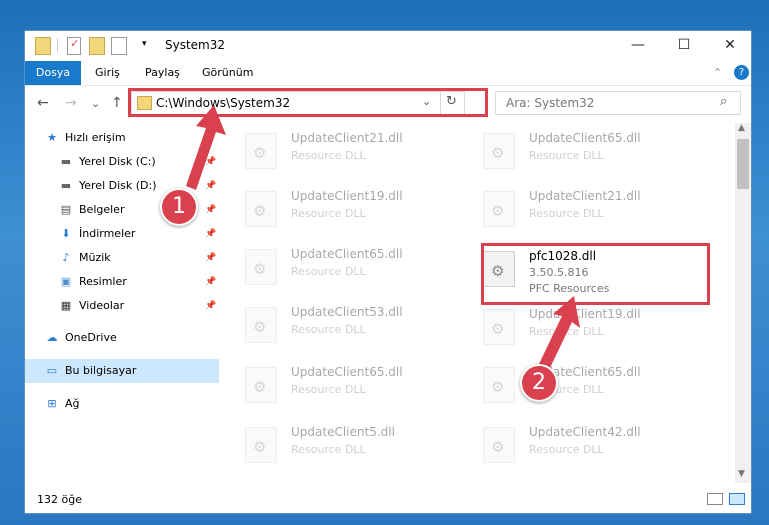  What do you see at coordinates (206, 147) in the screenshot?
I see `arrow-to-address` at bounding box center [206, 147].